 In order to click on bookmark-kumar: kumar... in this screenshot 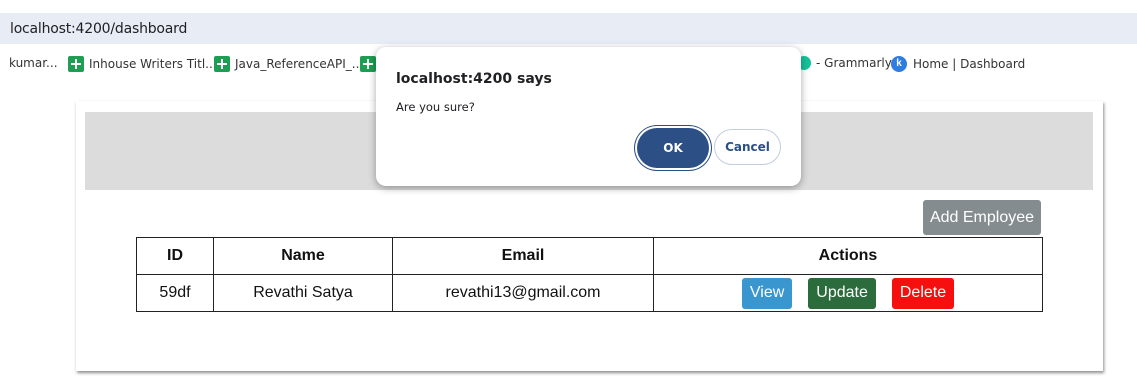, I will do `click(33, 63)`.